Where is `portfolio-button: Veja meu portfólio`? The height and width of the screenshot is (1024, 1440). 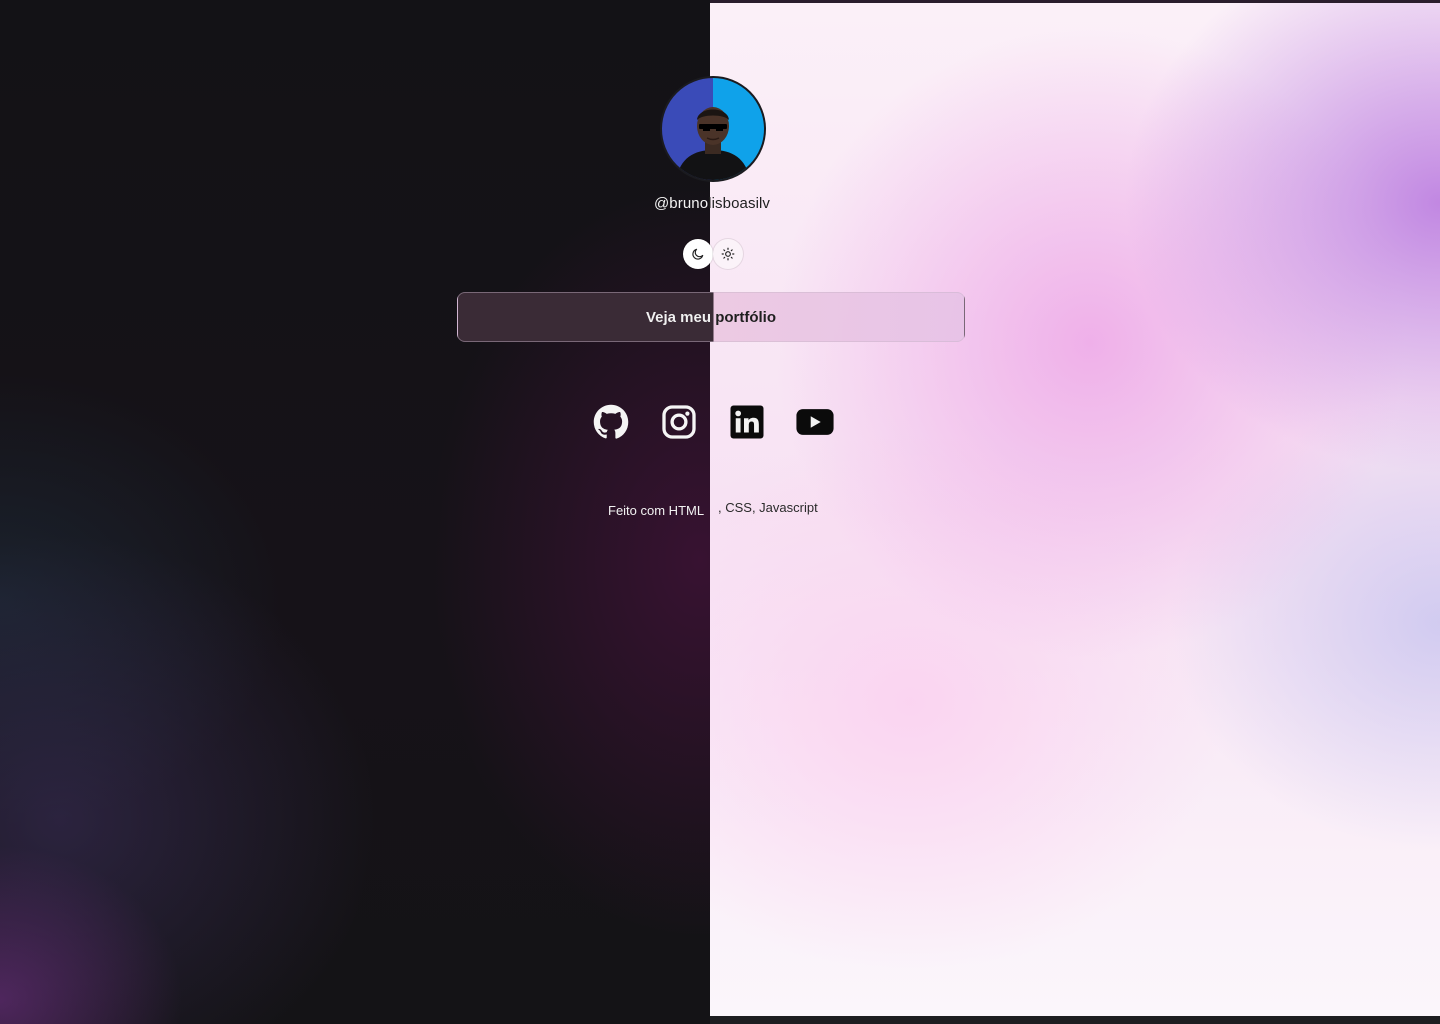
portfolio-button: Veja meu portfólio is located at coordinates (711, 317).